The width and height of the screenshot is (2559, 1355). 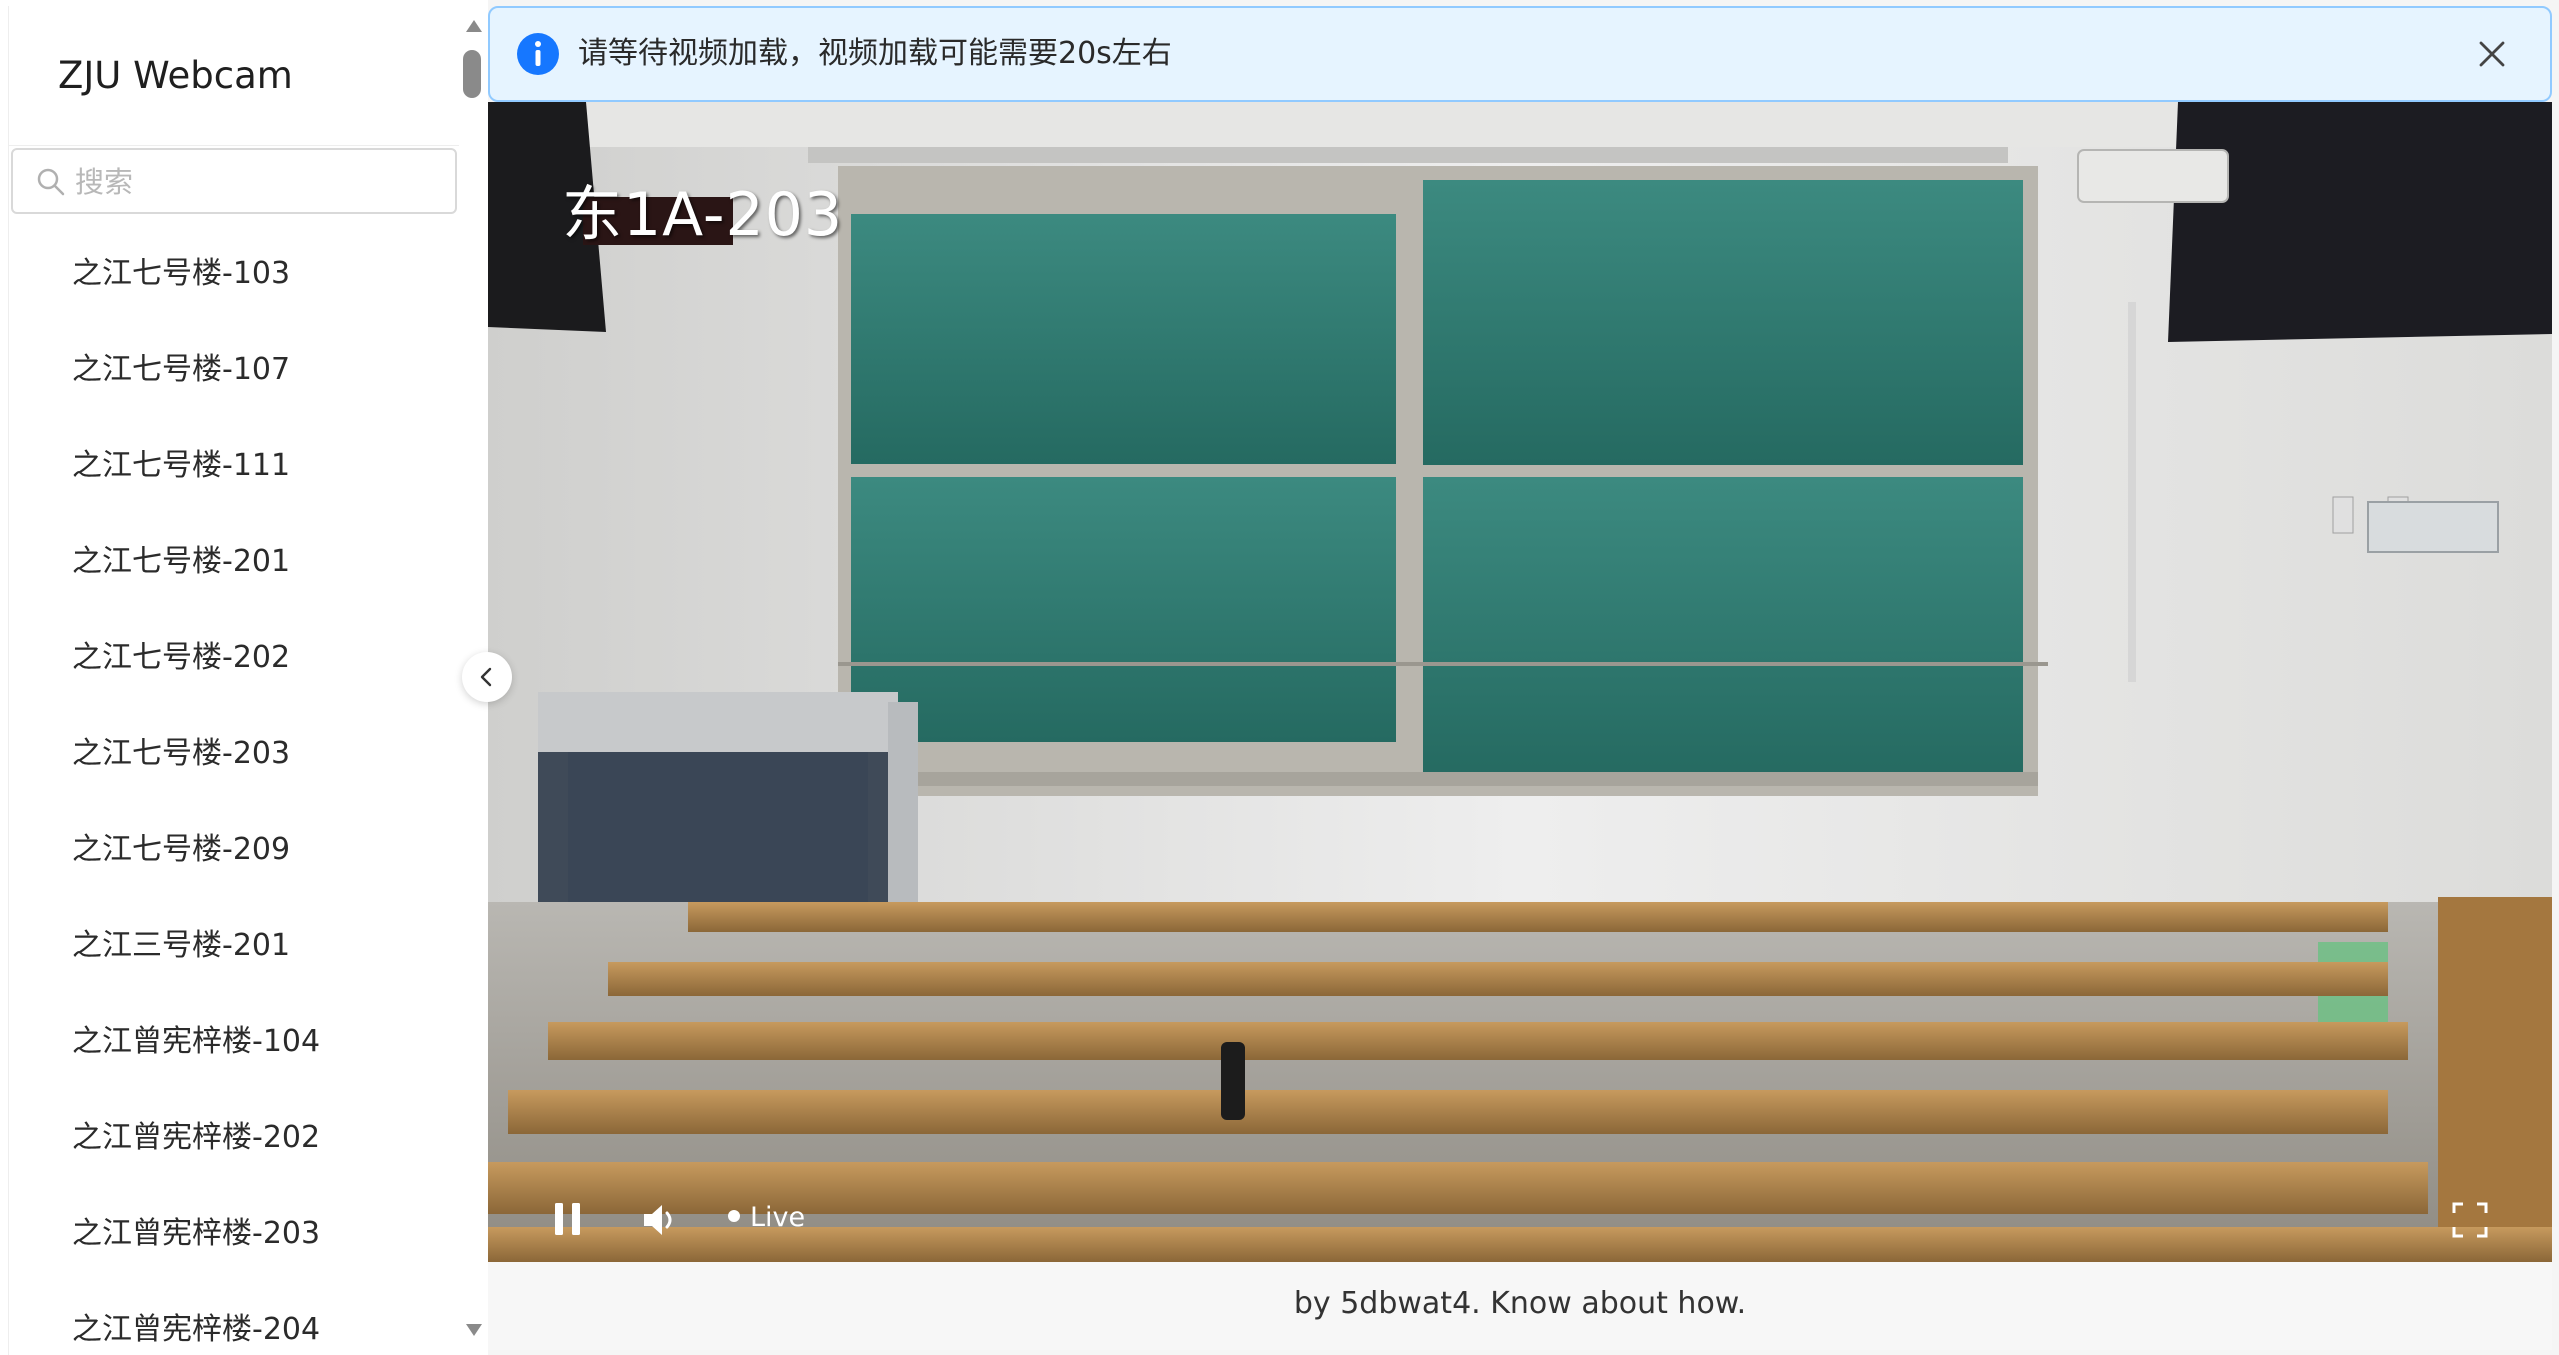 What do you see at coordinates (234, 370) in the screenshot?
I see `room-item: 之江七号楼-107` at bounding box center [234, 370].